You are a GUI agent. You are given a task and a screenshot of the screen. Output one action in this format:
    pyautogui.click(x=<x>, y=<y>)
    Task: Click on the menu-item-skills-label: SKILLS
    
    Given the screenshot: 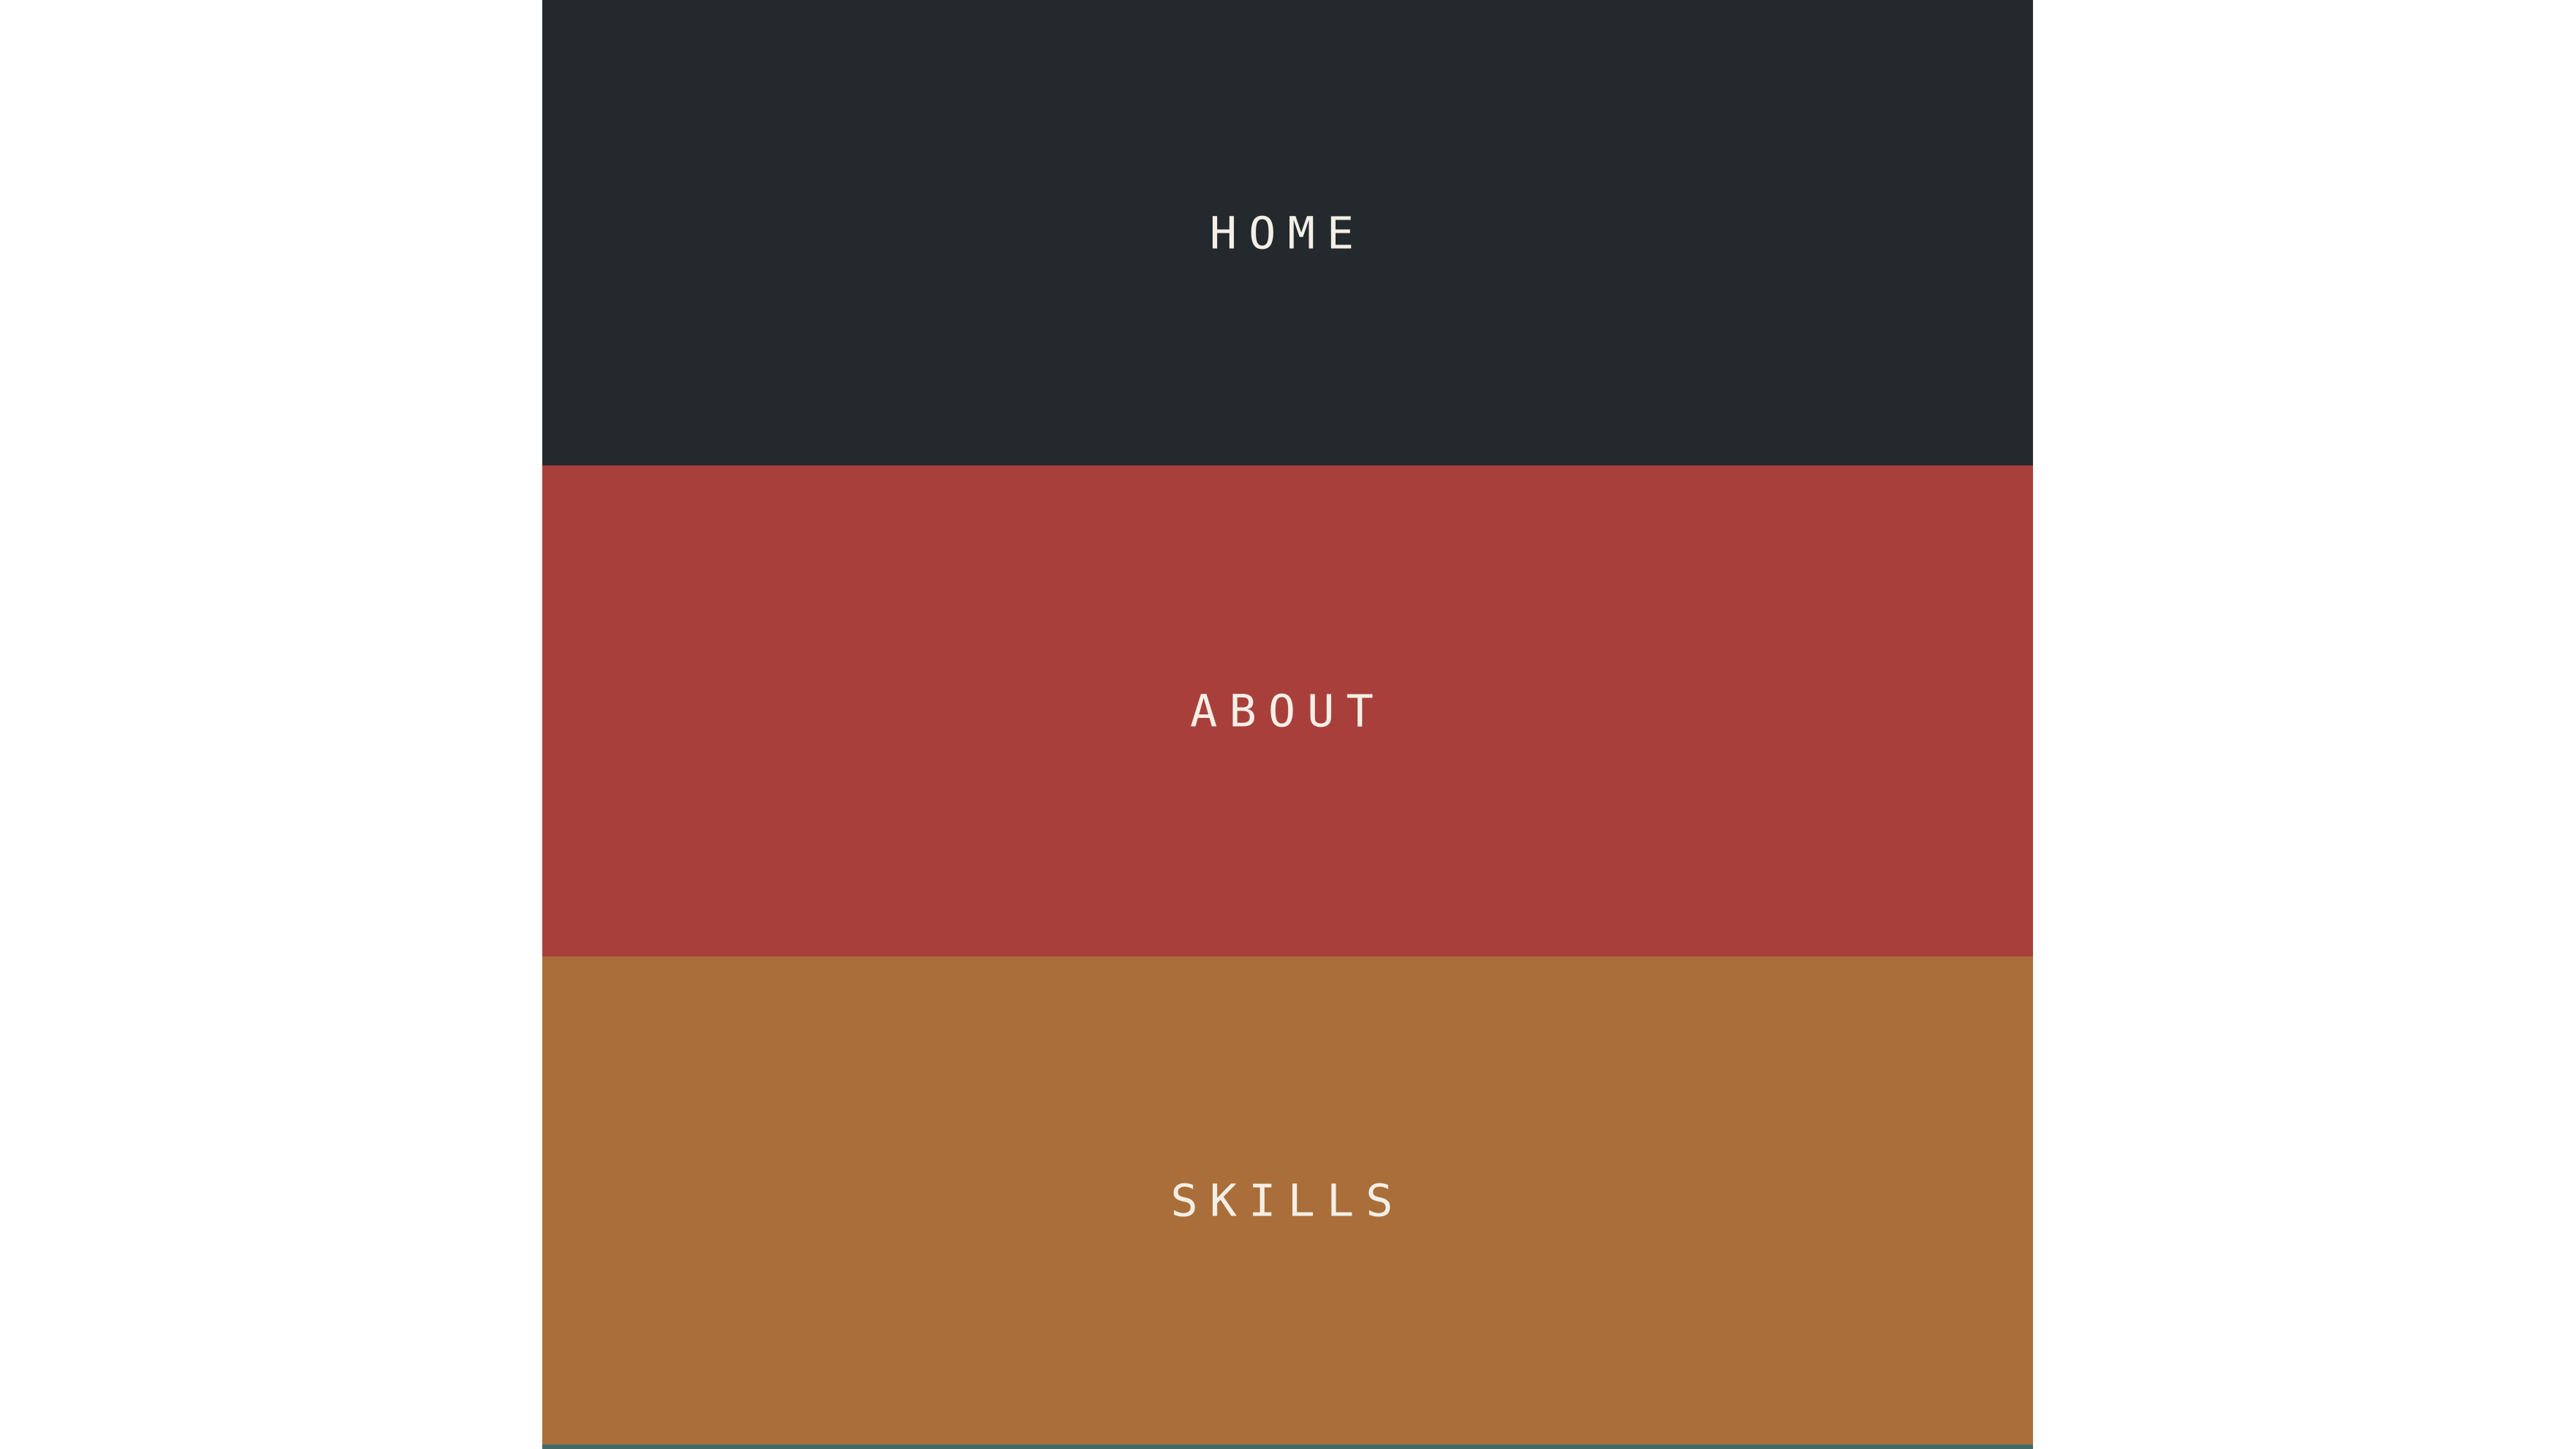 What is the action you would take?
    pyautogui.click(x=1287, y=1200)
    